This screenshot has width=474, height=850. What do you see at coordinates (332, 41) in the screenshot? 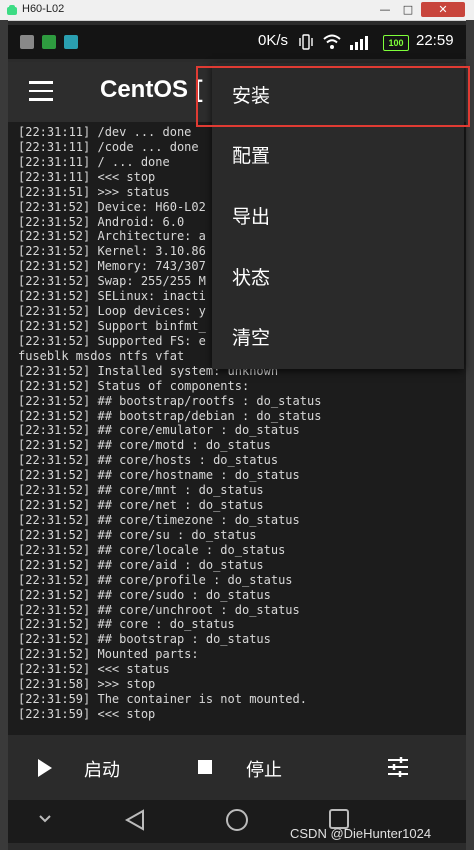
I see `wifi-icon` at bounding box center [332, 41].